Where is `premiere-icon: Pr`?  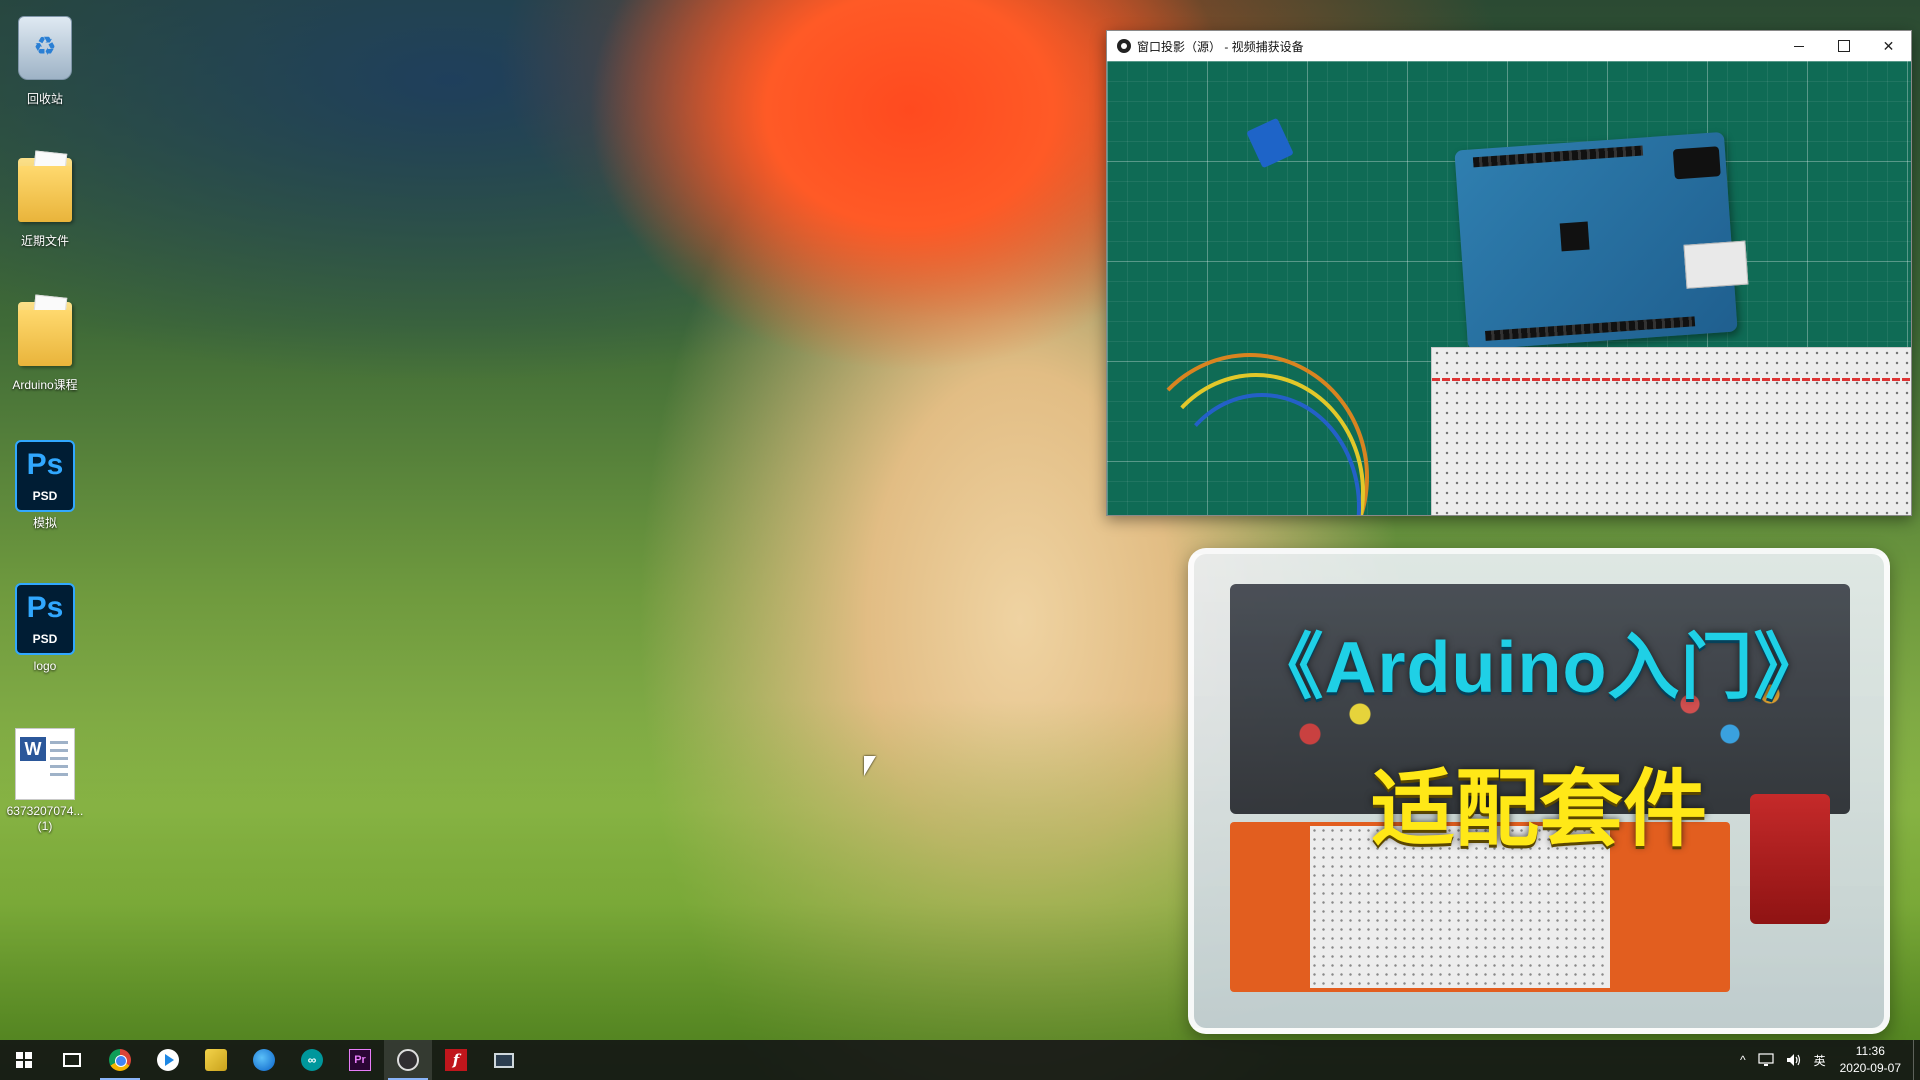
premiere-icon: Pr is located at coordinates (360, 1060).